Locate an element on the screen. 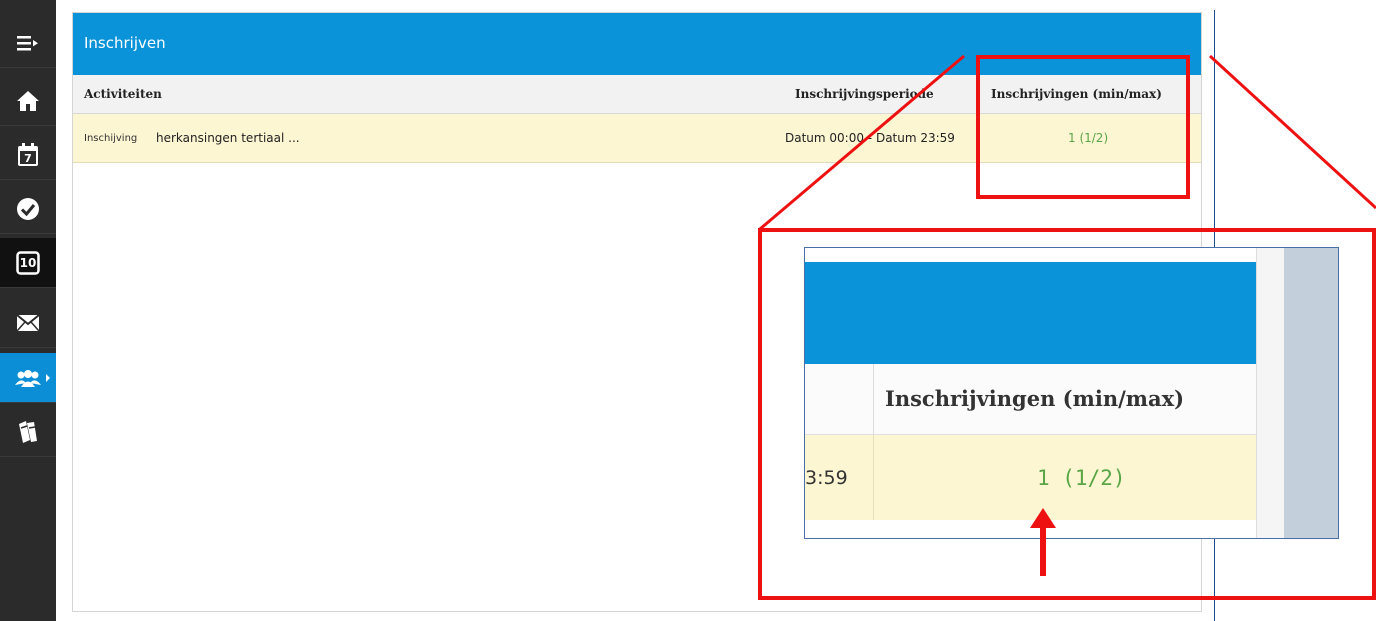 Image resolution: width=1376 pixels, height=621 pixels. connector-line-left is located at coordinates (862, 142).